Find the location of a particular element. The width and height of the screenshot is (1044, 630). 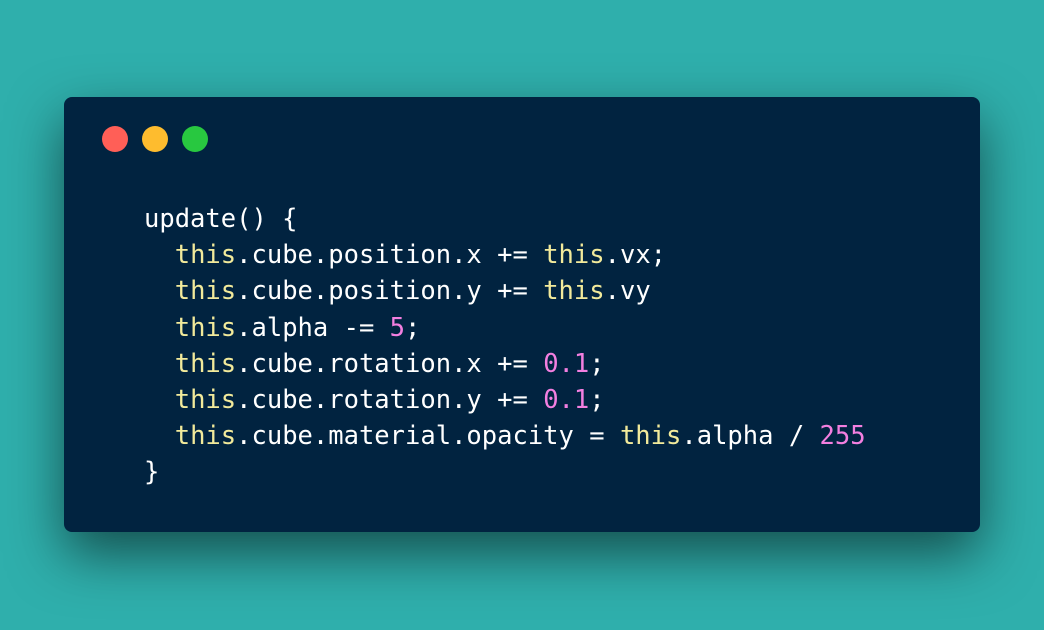

code-line: this.alpha -= 5; is located at coordinates (505, 328).